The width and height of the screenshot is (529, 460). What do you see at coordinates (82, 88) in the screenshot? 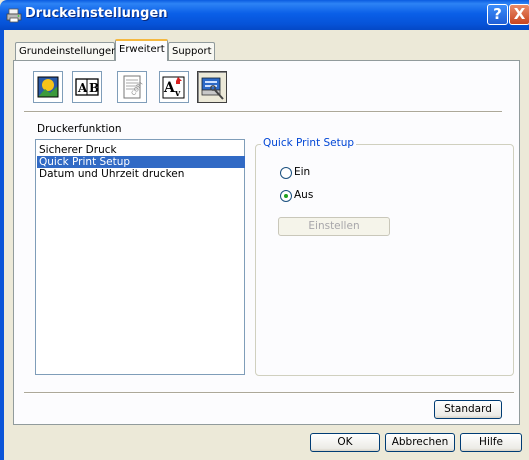
I see `svg-text: A` at bounding box center [82, 88].